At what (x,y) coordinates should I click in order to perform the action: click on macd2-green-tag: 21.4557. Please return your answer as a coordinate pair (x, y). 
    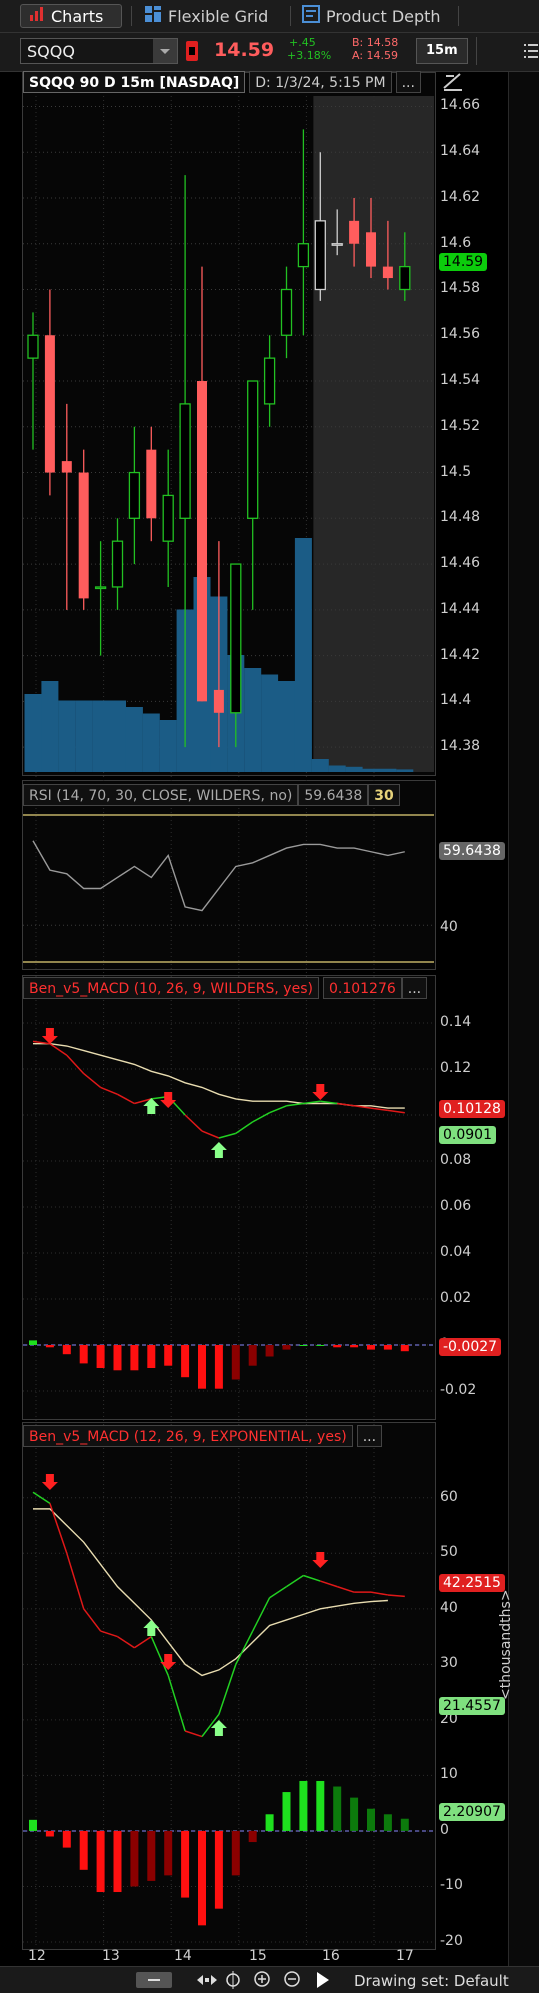
    Looking at the image, I should click on (472, 1706).